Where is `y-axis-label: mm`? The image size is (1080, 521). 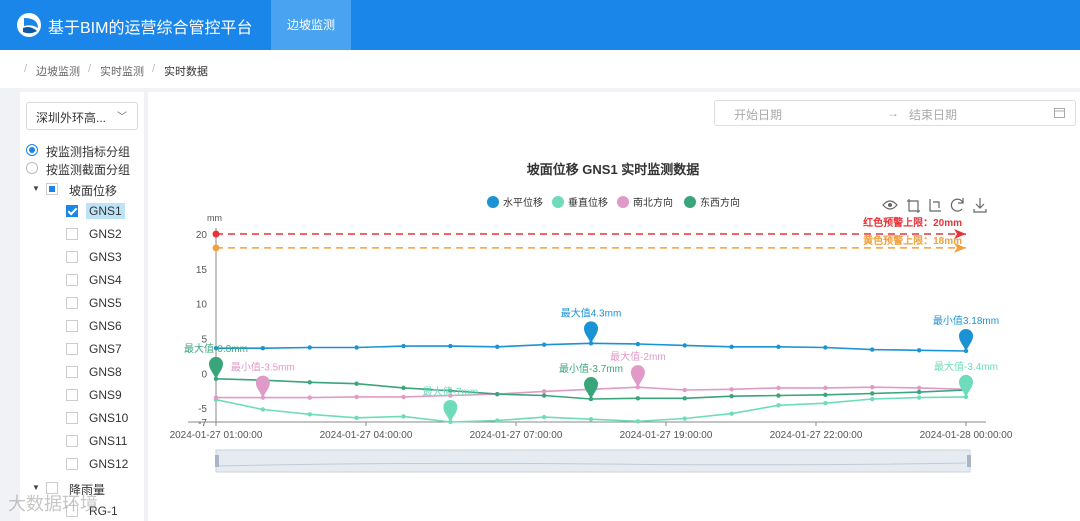
y-axis-label: mm is located at coordinates (214, 218).